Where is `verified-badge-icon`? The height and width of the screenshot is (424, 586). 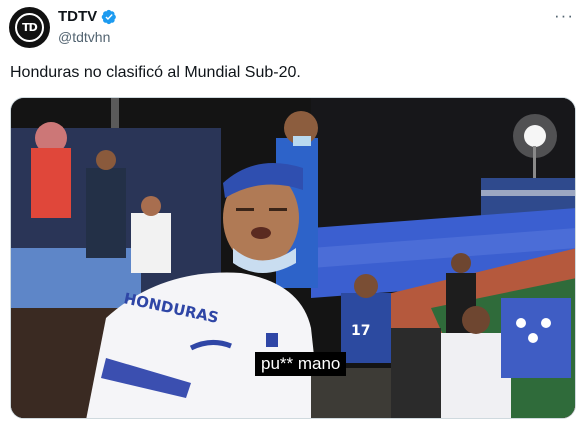 verified-badge-icon is located at coordinates (109, 16).